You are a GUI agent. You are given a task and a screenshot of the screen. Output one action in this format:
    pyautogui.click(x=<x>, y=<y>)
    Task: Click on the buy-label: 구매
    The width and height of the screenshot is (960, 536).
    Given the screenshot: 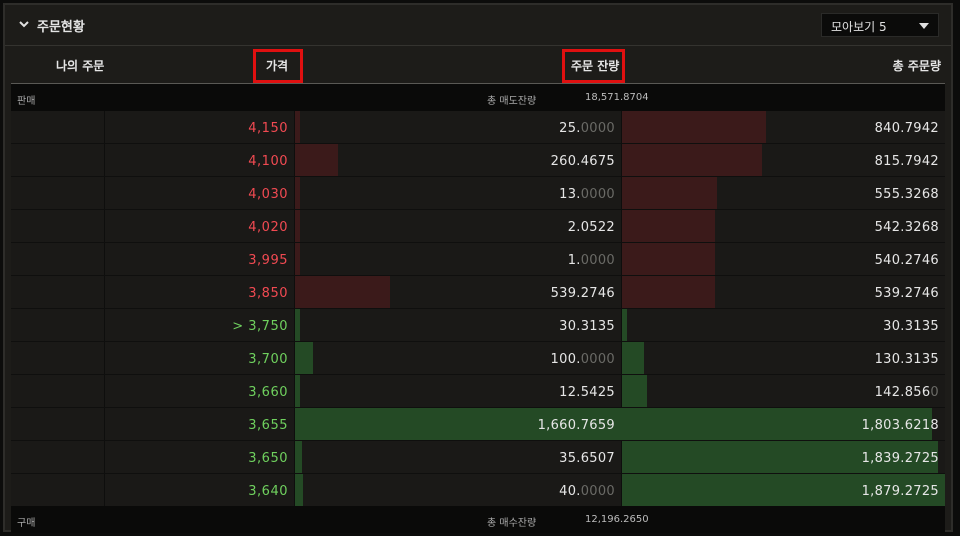 What is the action you would take?
    pyautogui.click(x=26, y=523)
    